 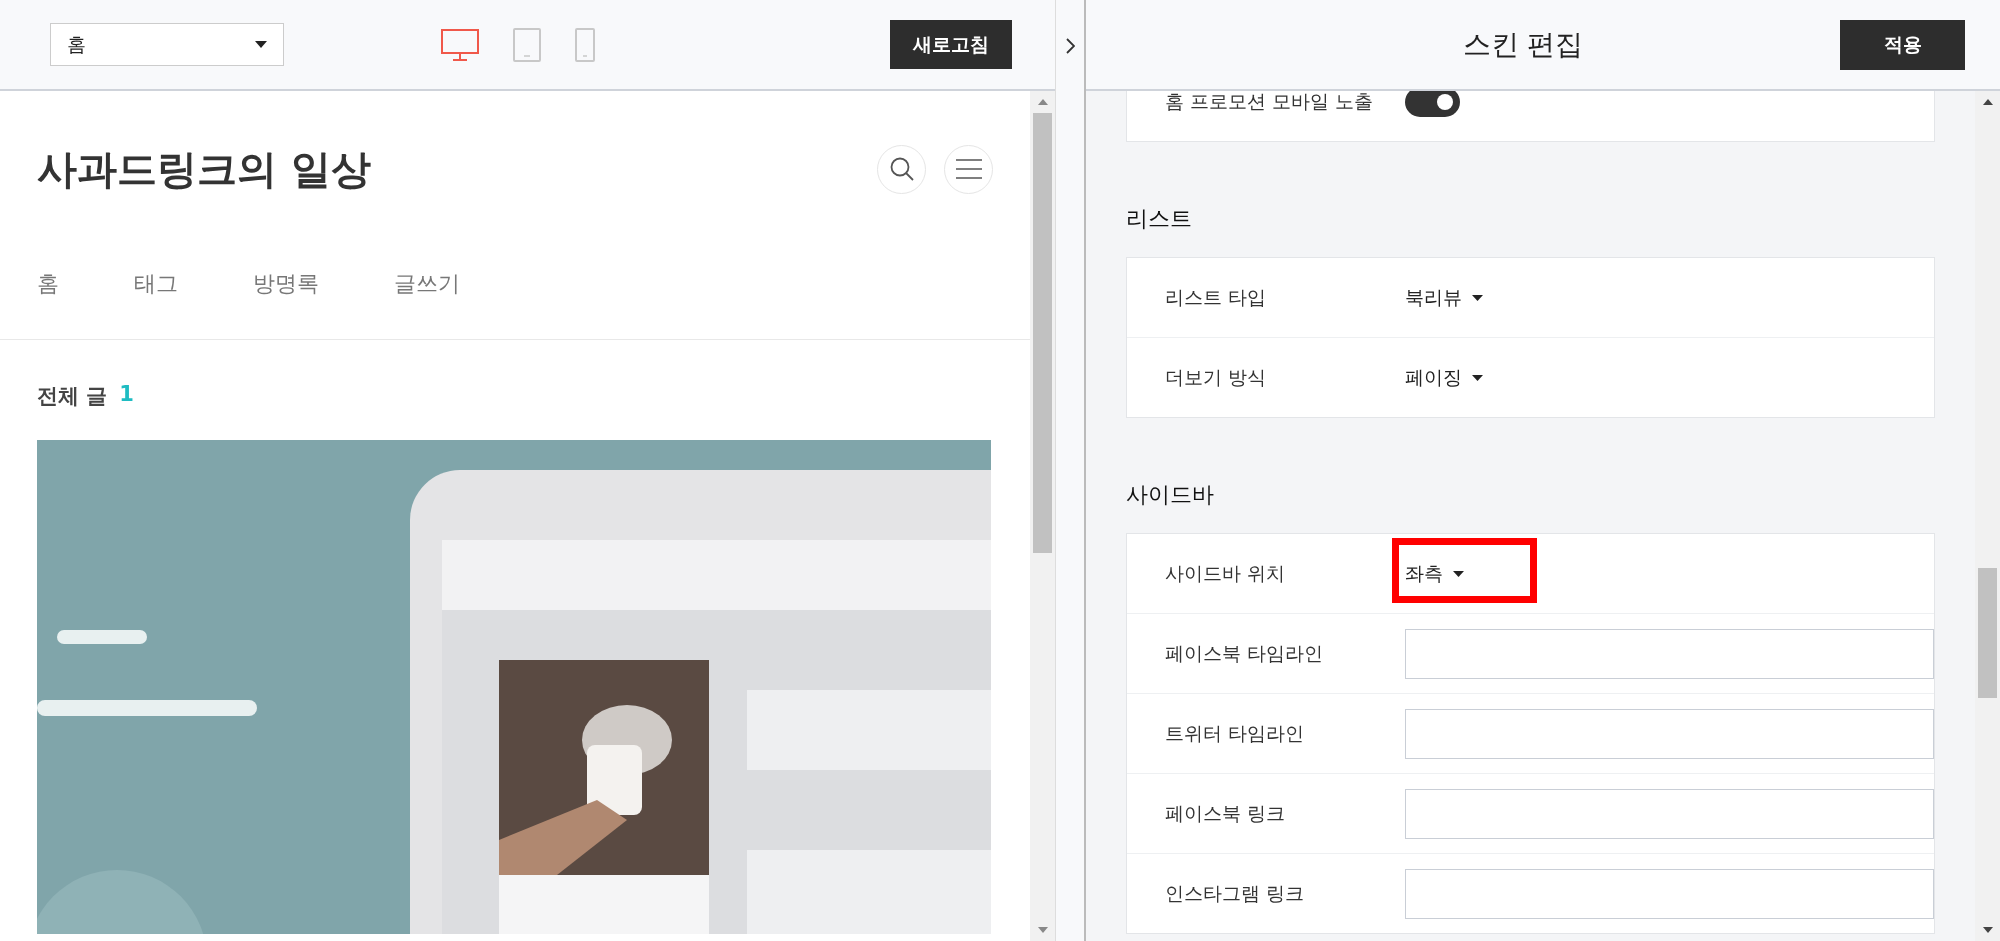 I want to click on blog-title: 사과드링크의 일상, so click(x=204, y=168).